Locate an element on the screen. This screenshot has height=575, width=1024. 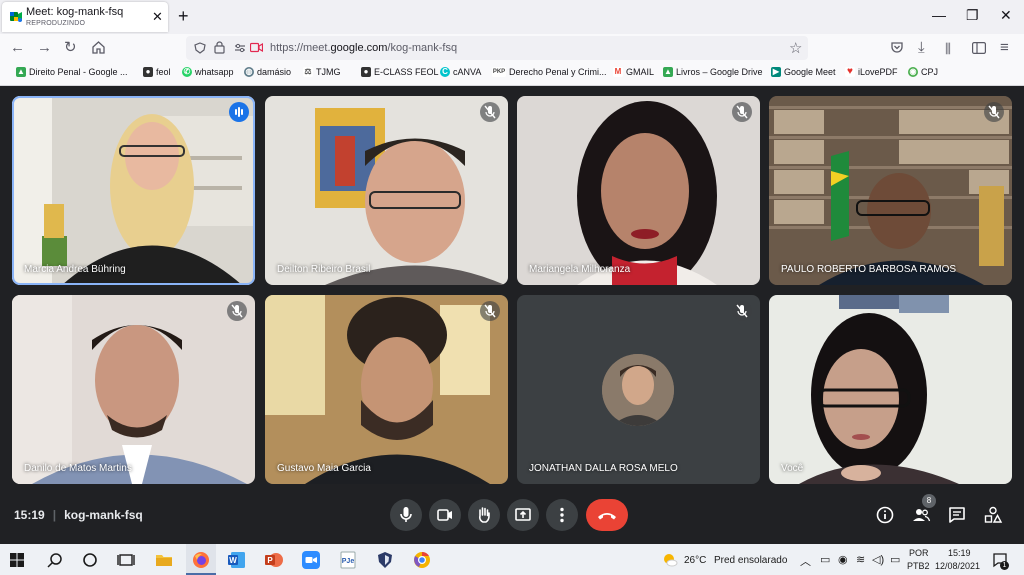
svg-text: PJe is located at coordinates (348, 561).